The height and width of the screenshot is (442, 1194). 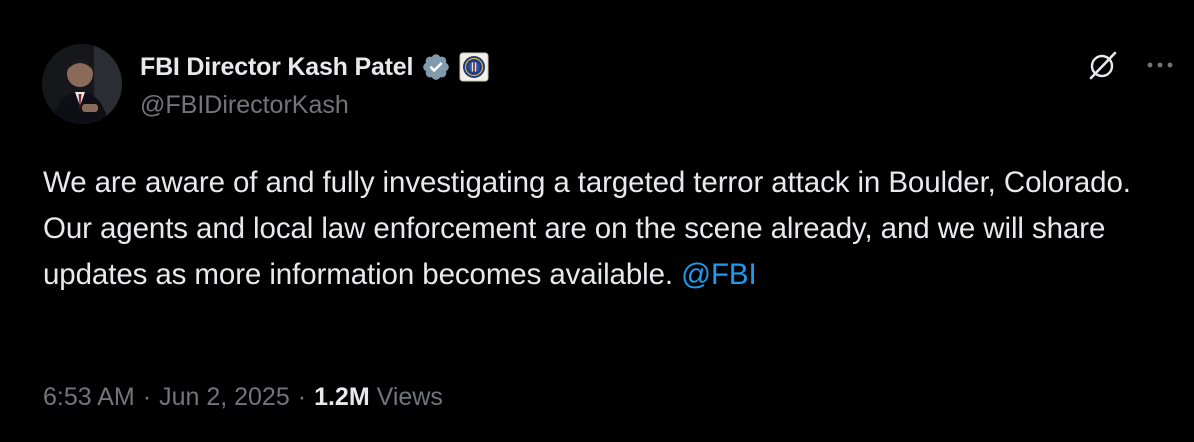 What do you see at coordinates (342, 397) in the screenshot?
I see `views-count: 1.2M` at bounding box center [342, 397].